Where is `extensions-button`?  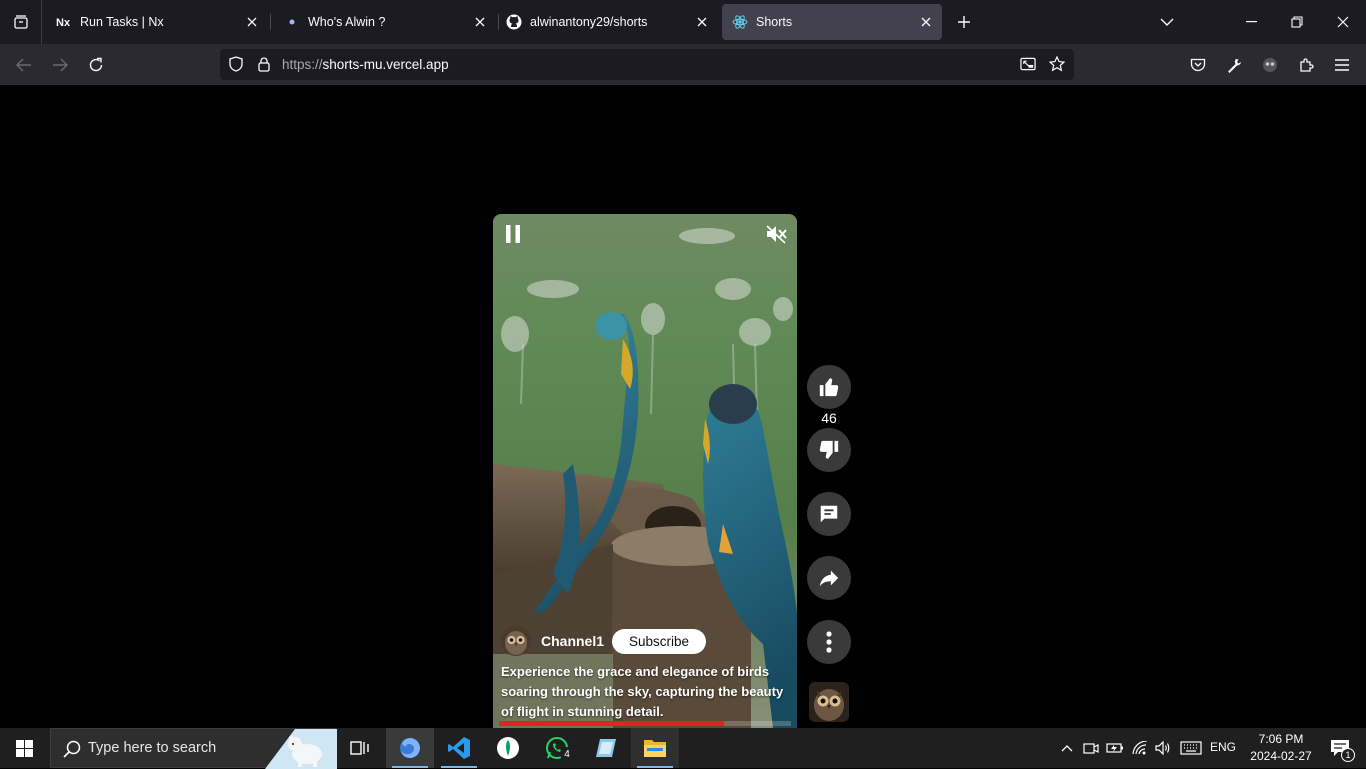
extensions-button is located at coordinates (1306, 65).